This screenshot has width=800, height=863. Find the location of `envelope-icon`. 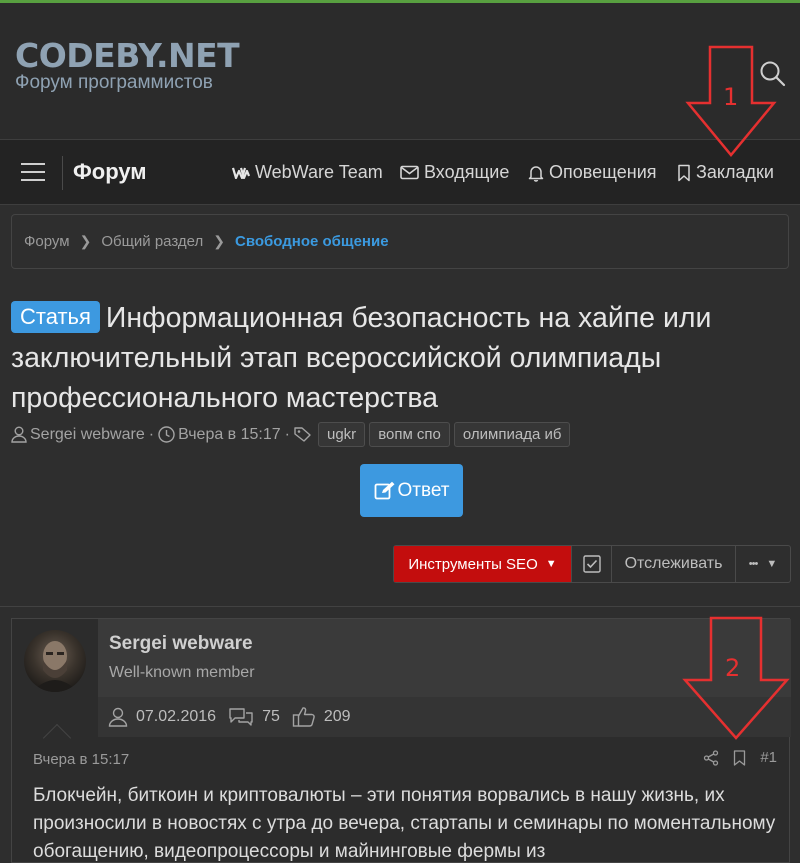

envelope-icon is located at coordinates (409, 172).